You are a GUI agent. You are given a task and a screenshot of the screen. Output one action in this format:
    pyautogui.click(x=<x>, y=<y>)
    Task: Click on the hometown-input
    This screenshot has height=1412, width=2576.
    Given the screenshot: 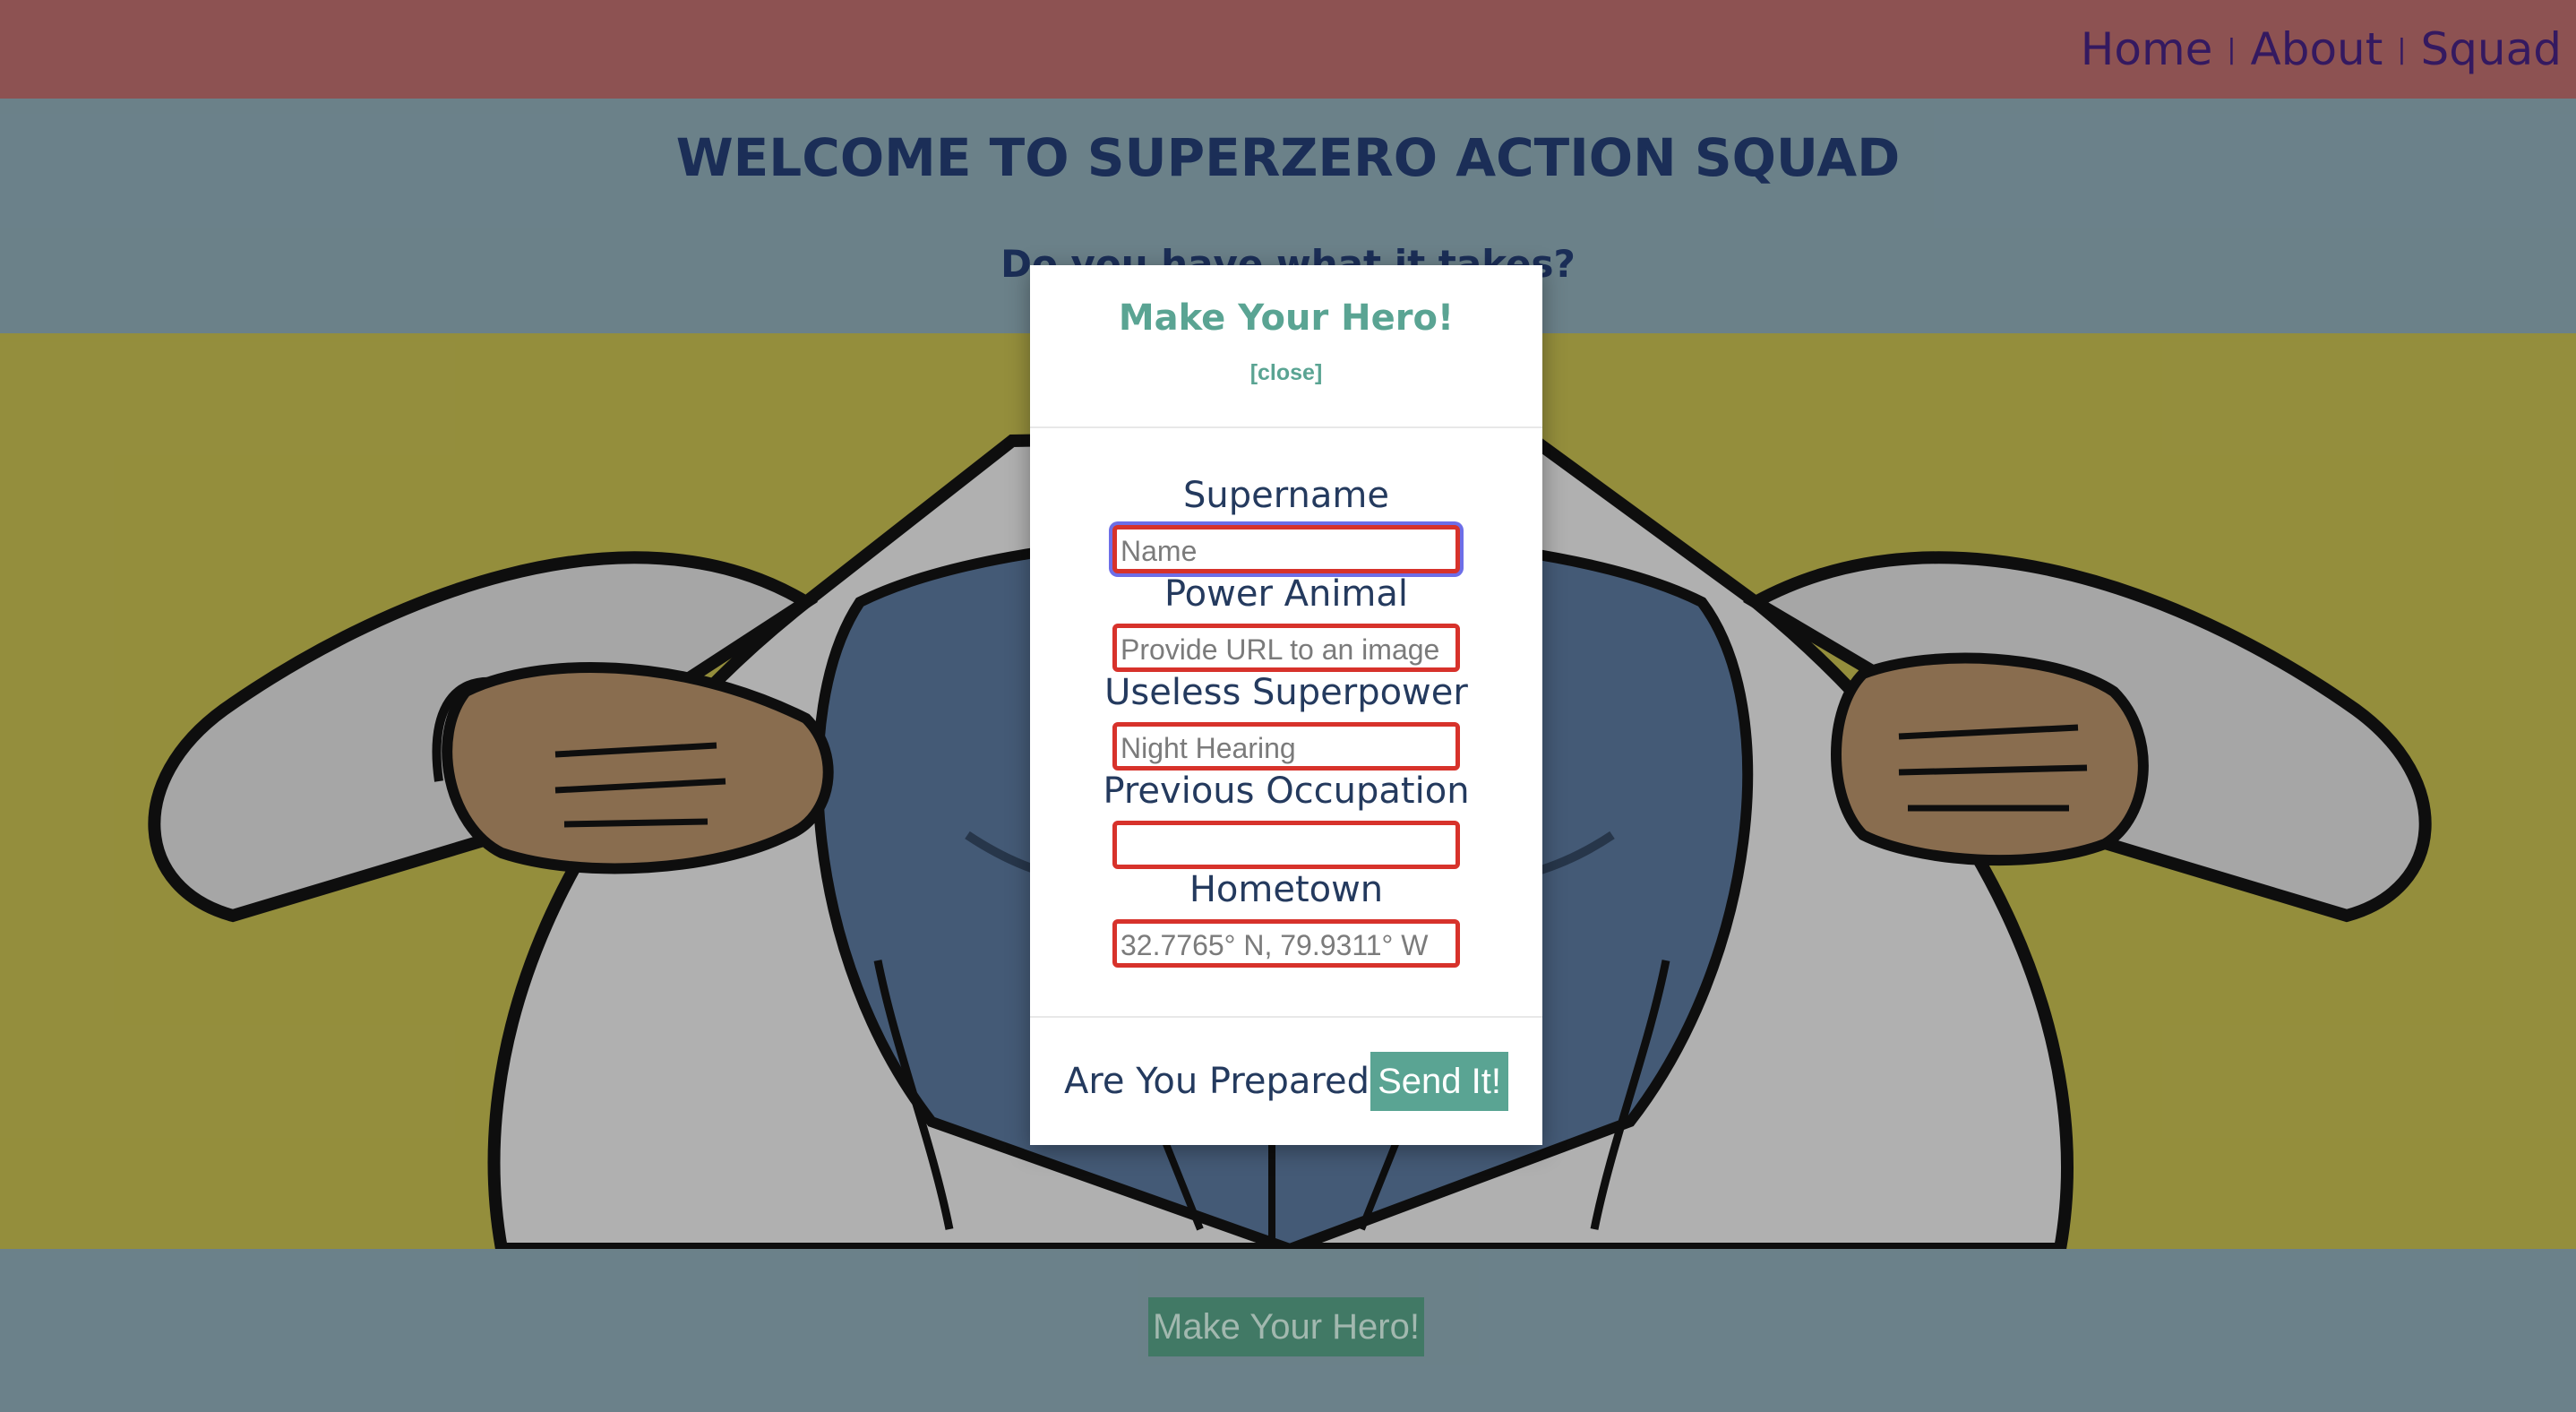 What is the action you would take?
    pyautogui.click(x=1286, y=943)
    